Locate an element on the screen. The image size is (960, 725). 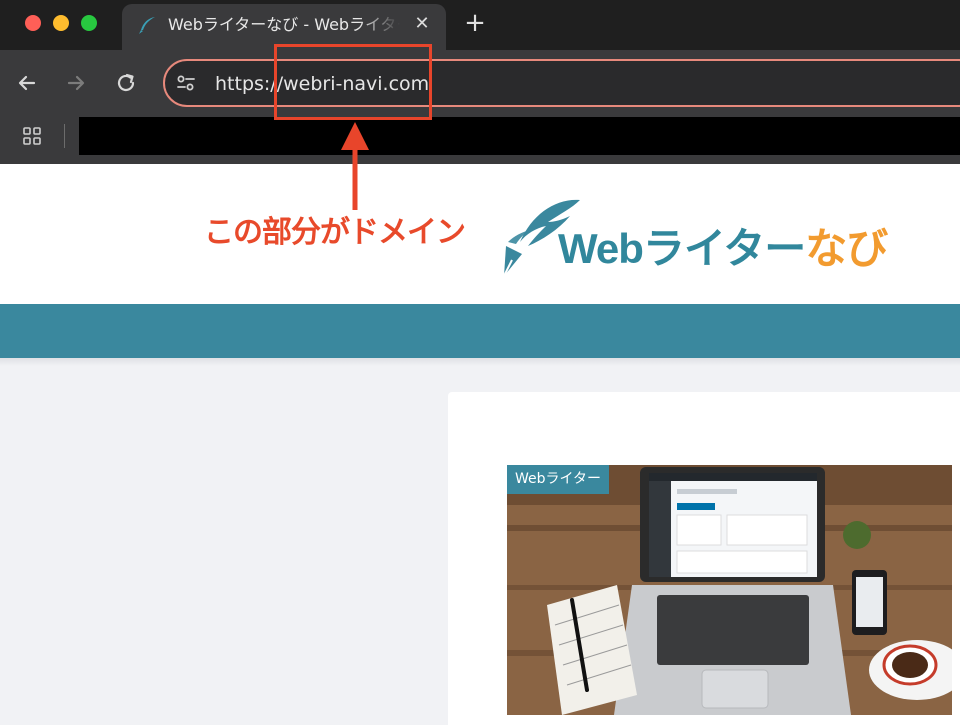
apps-grid-icon is located at coordinates (32, 136).